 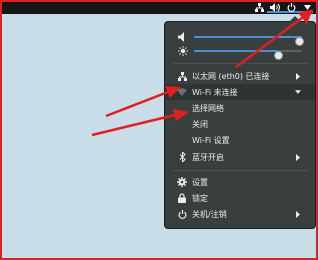 I want to click on annotation-arrow-wifi, so click(x=143, y=102).